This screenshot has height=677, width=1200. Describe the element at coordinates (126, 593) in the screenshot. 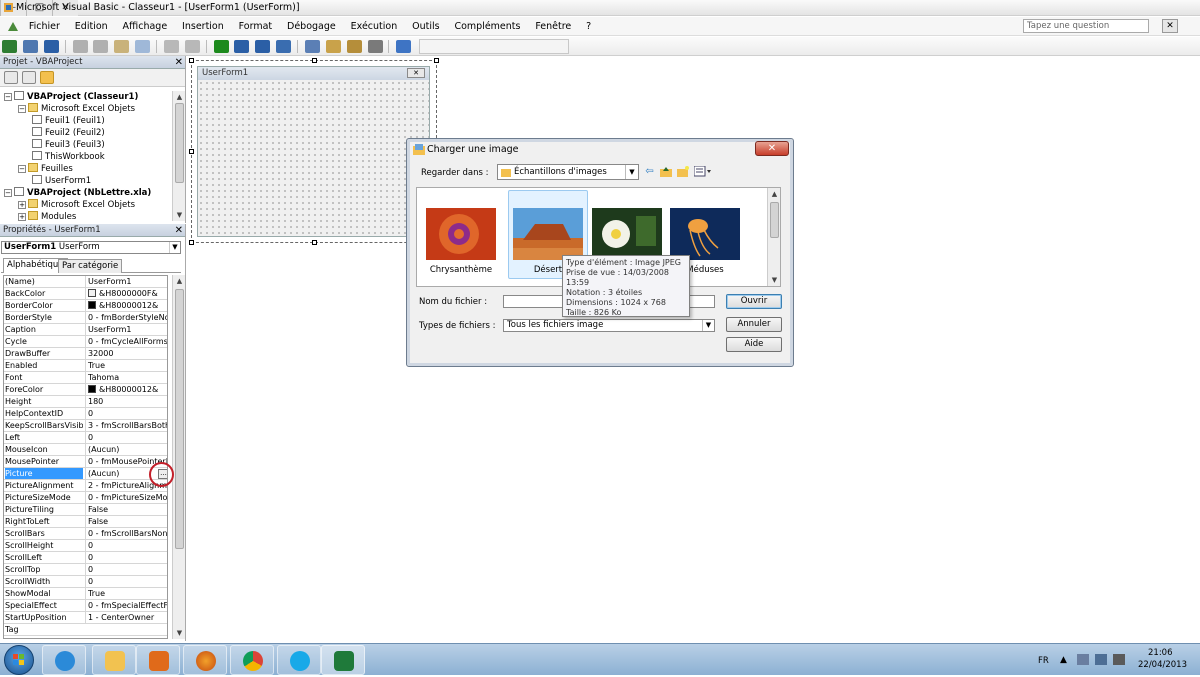

I see `property-value: True` at that location.